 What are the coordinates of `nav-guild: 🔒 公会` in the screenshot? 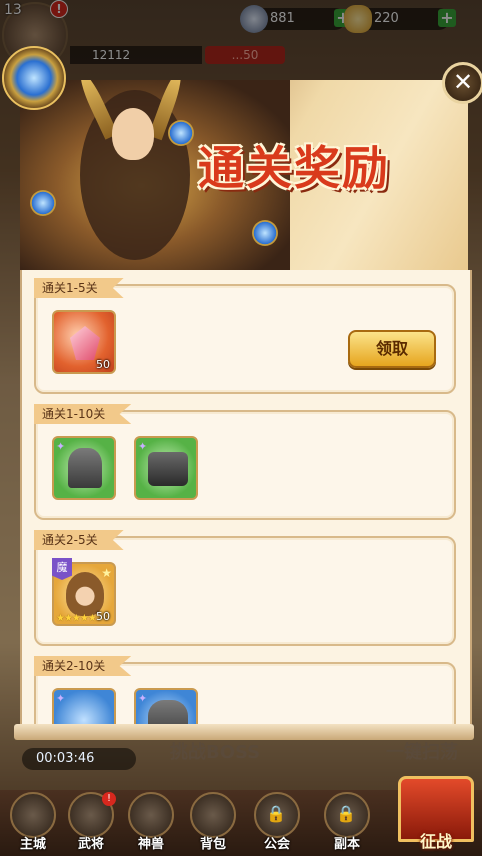 It's located at (277, 823).